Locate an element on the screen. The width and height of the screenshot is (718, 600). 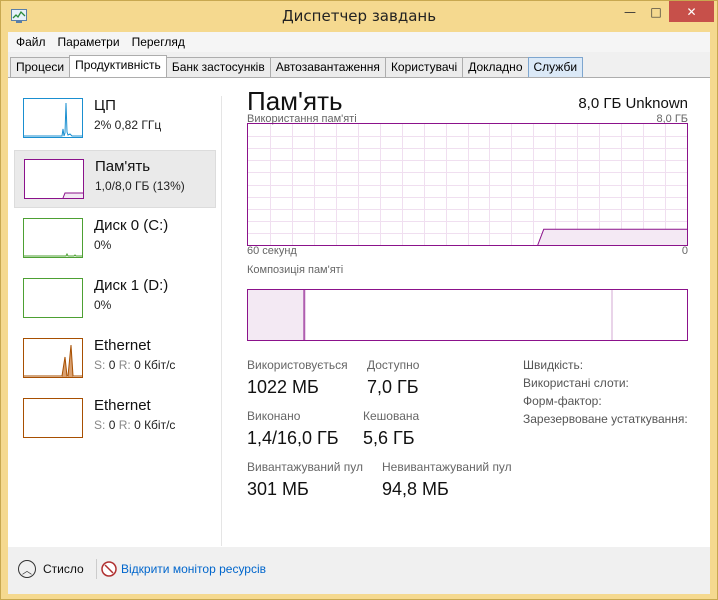
sidebar-item-label: Пам'ять is located at coordinates (123, 166).